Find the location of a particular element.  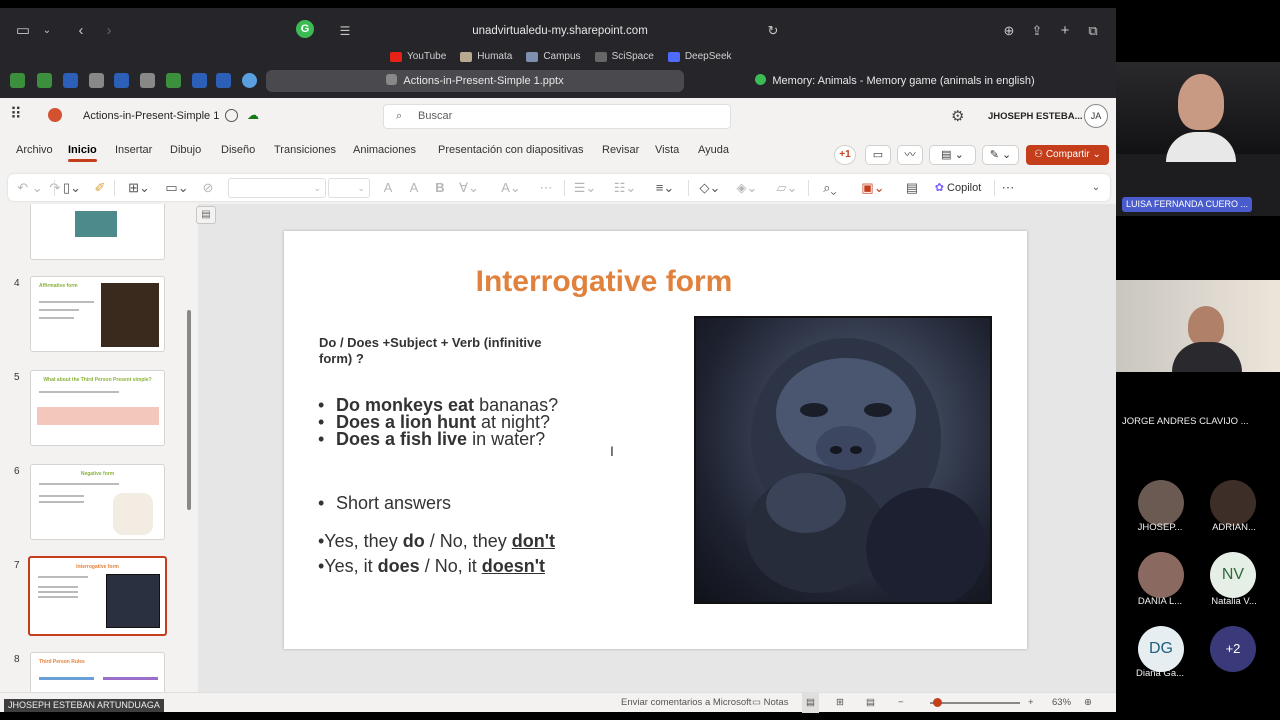

tab-diseno: Diseño is located at coordinates (238, 150).